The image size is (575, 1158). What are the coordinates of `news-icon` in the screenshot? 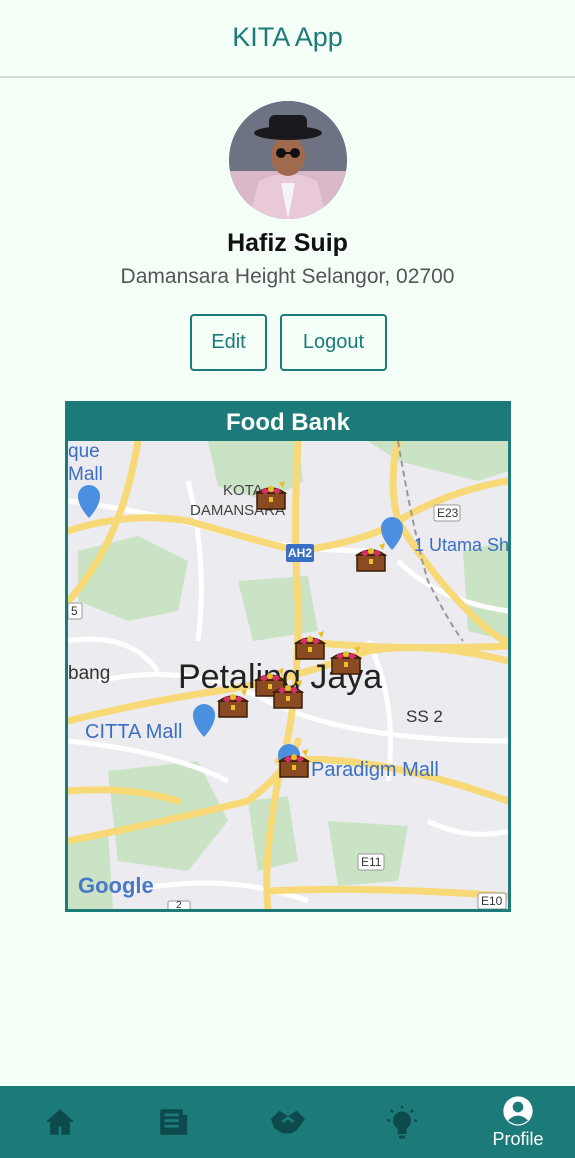 It's located at (174, 1122).